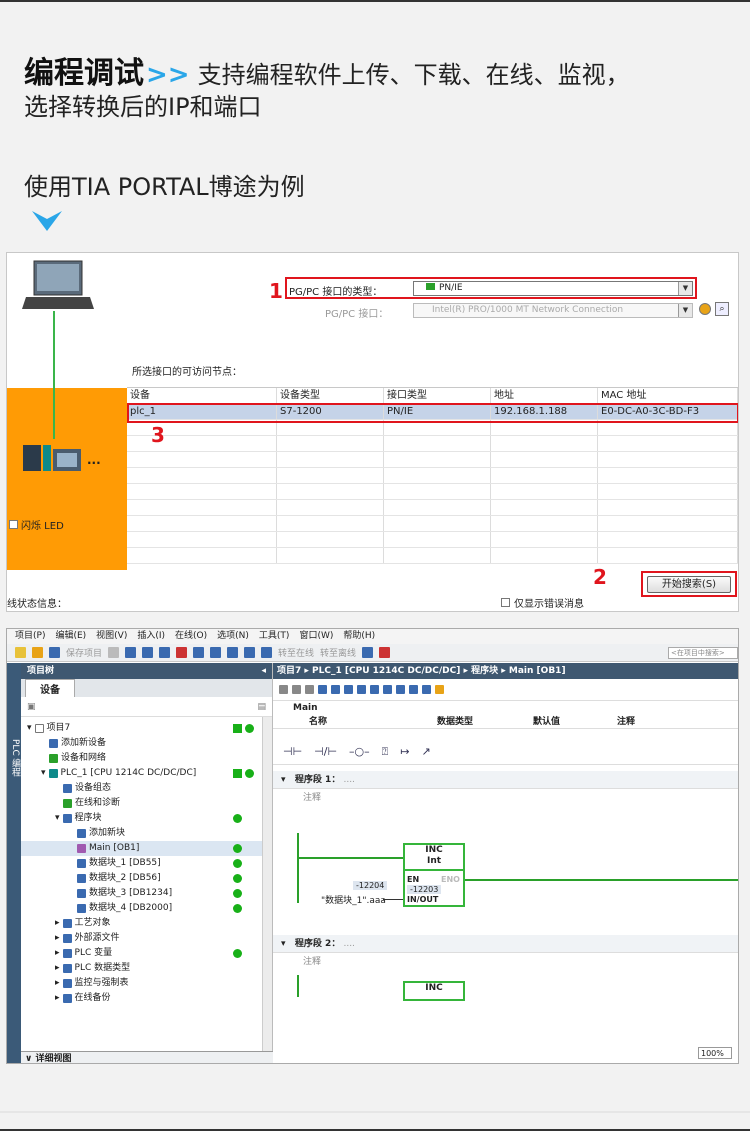 The height and width of the screenshot is (1131, 750). Describe the element at coordinates (263, 671) in the screenshot. I see `collapse-icon: ◂` at that location.